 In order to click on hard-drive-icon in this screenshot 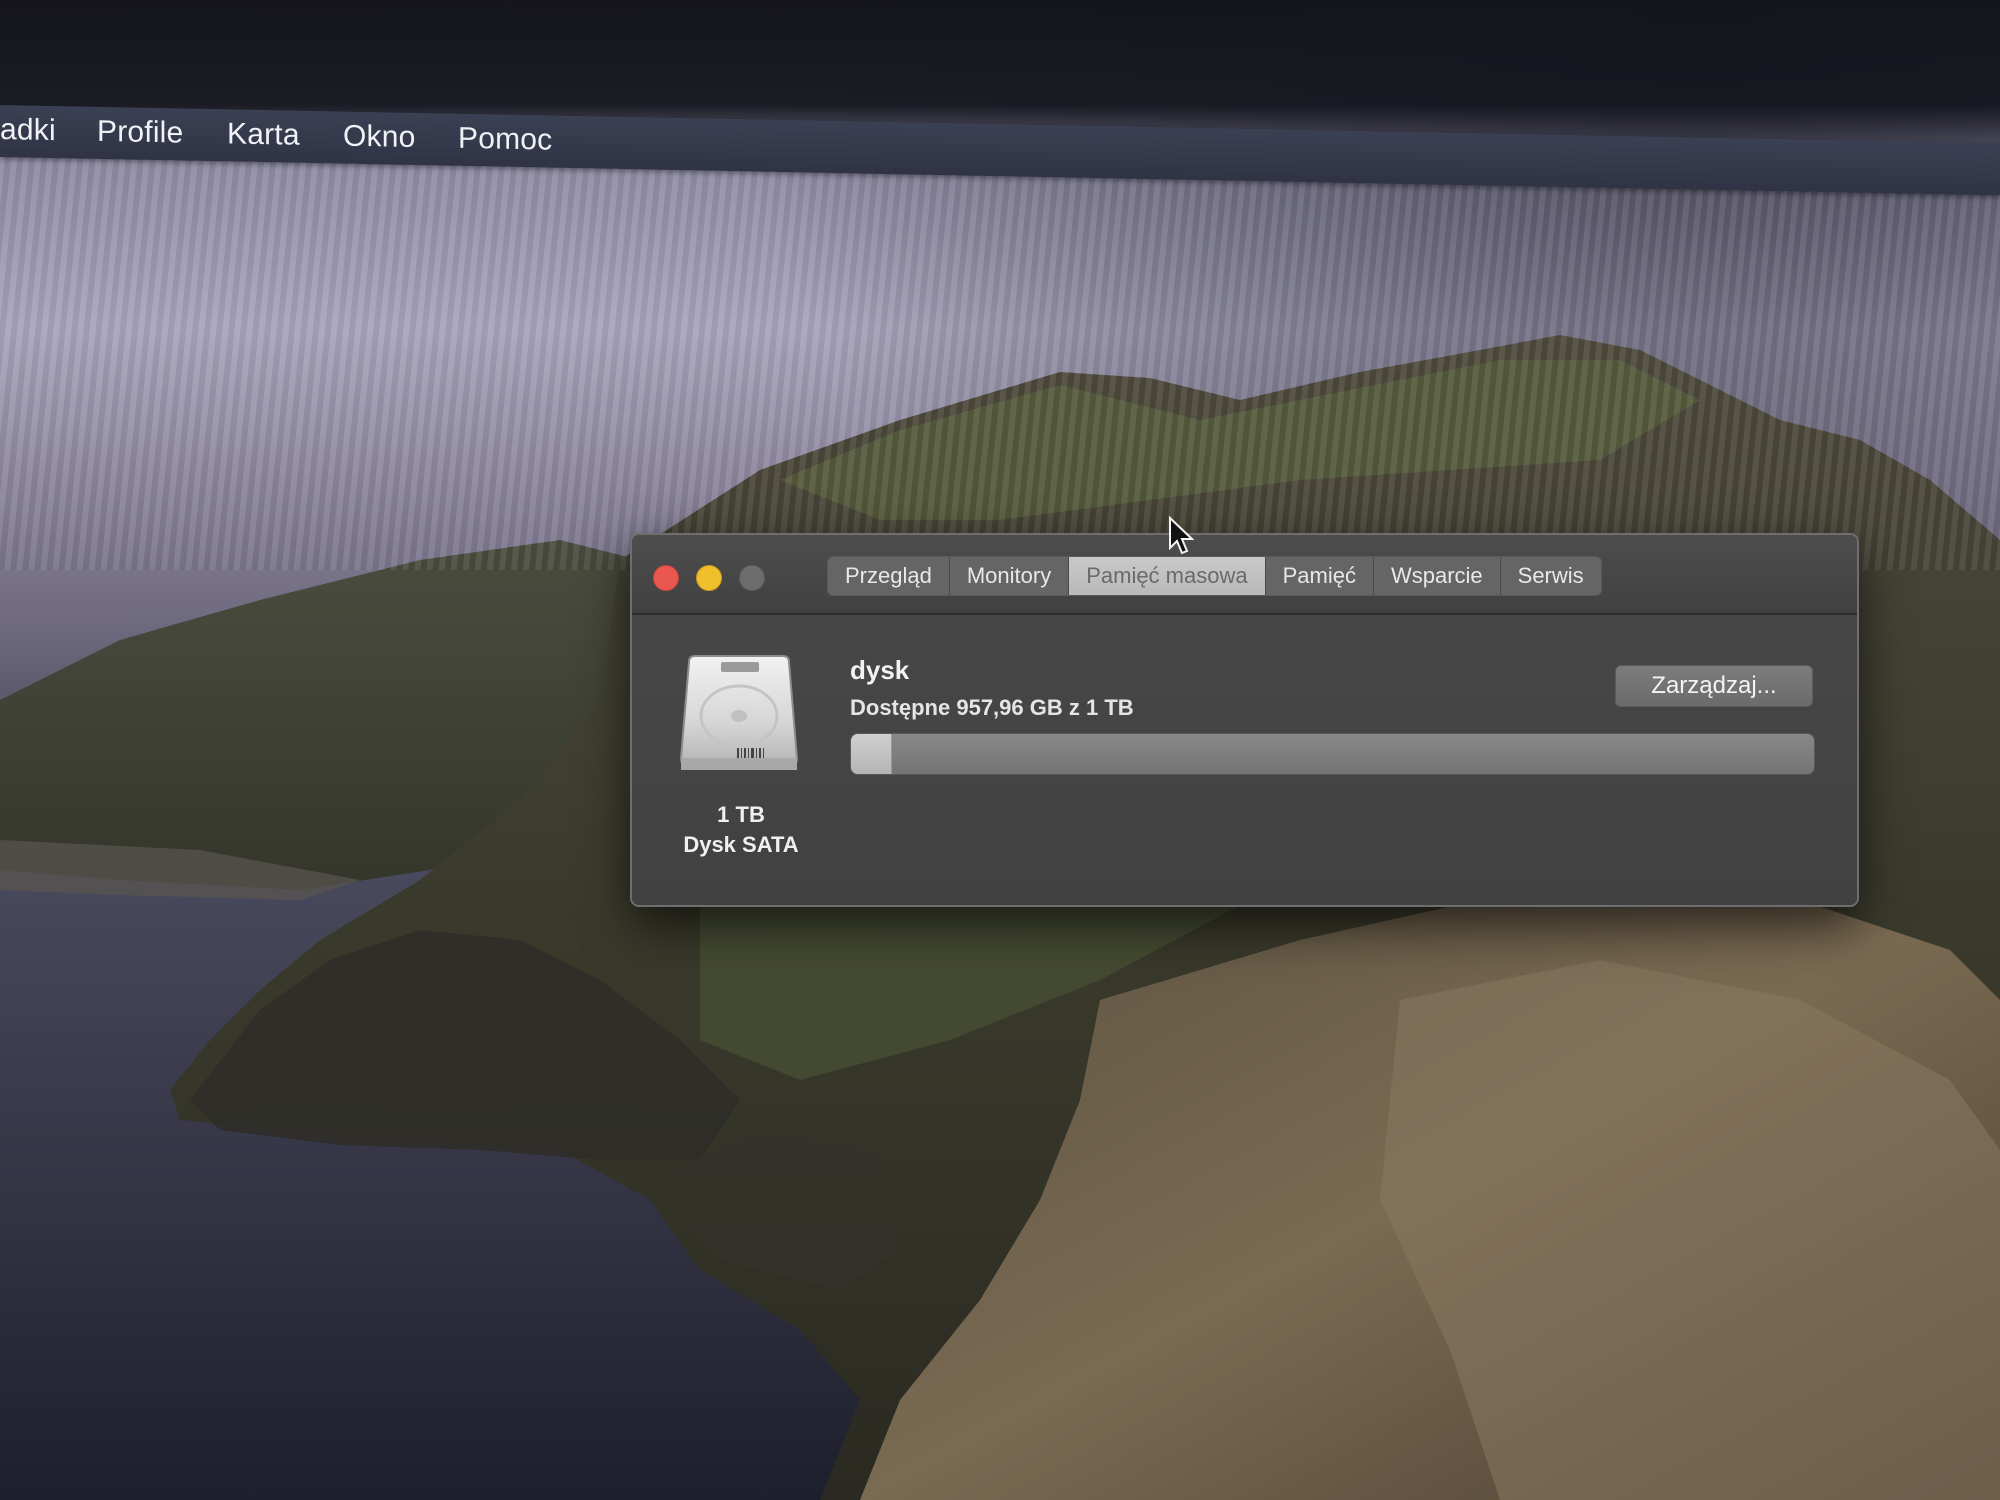, I will do `click(739, 712)`.